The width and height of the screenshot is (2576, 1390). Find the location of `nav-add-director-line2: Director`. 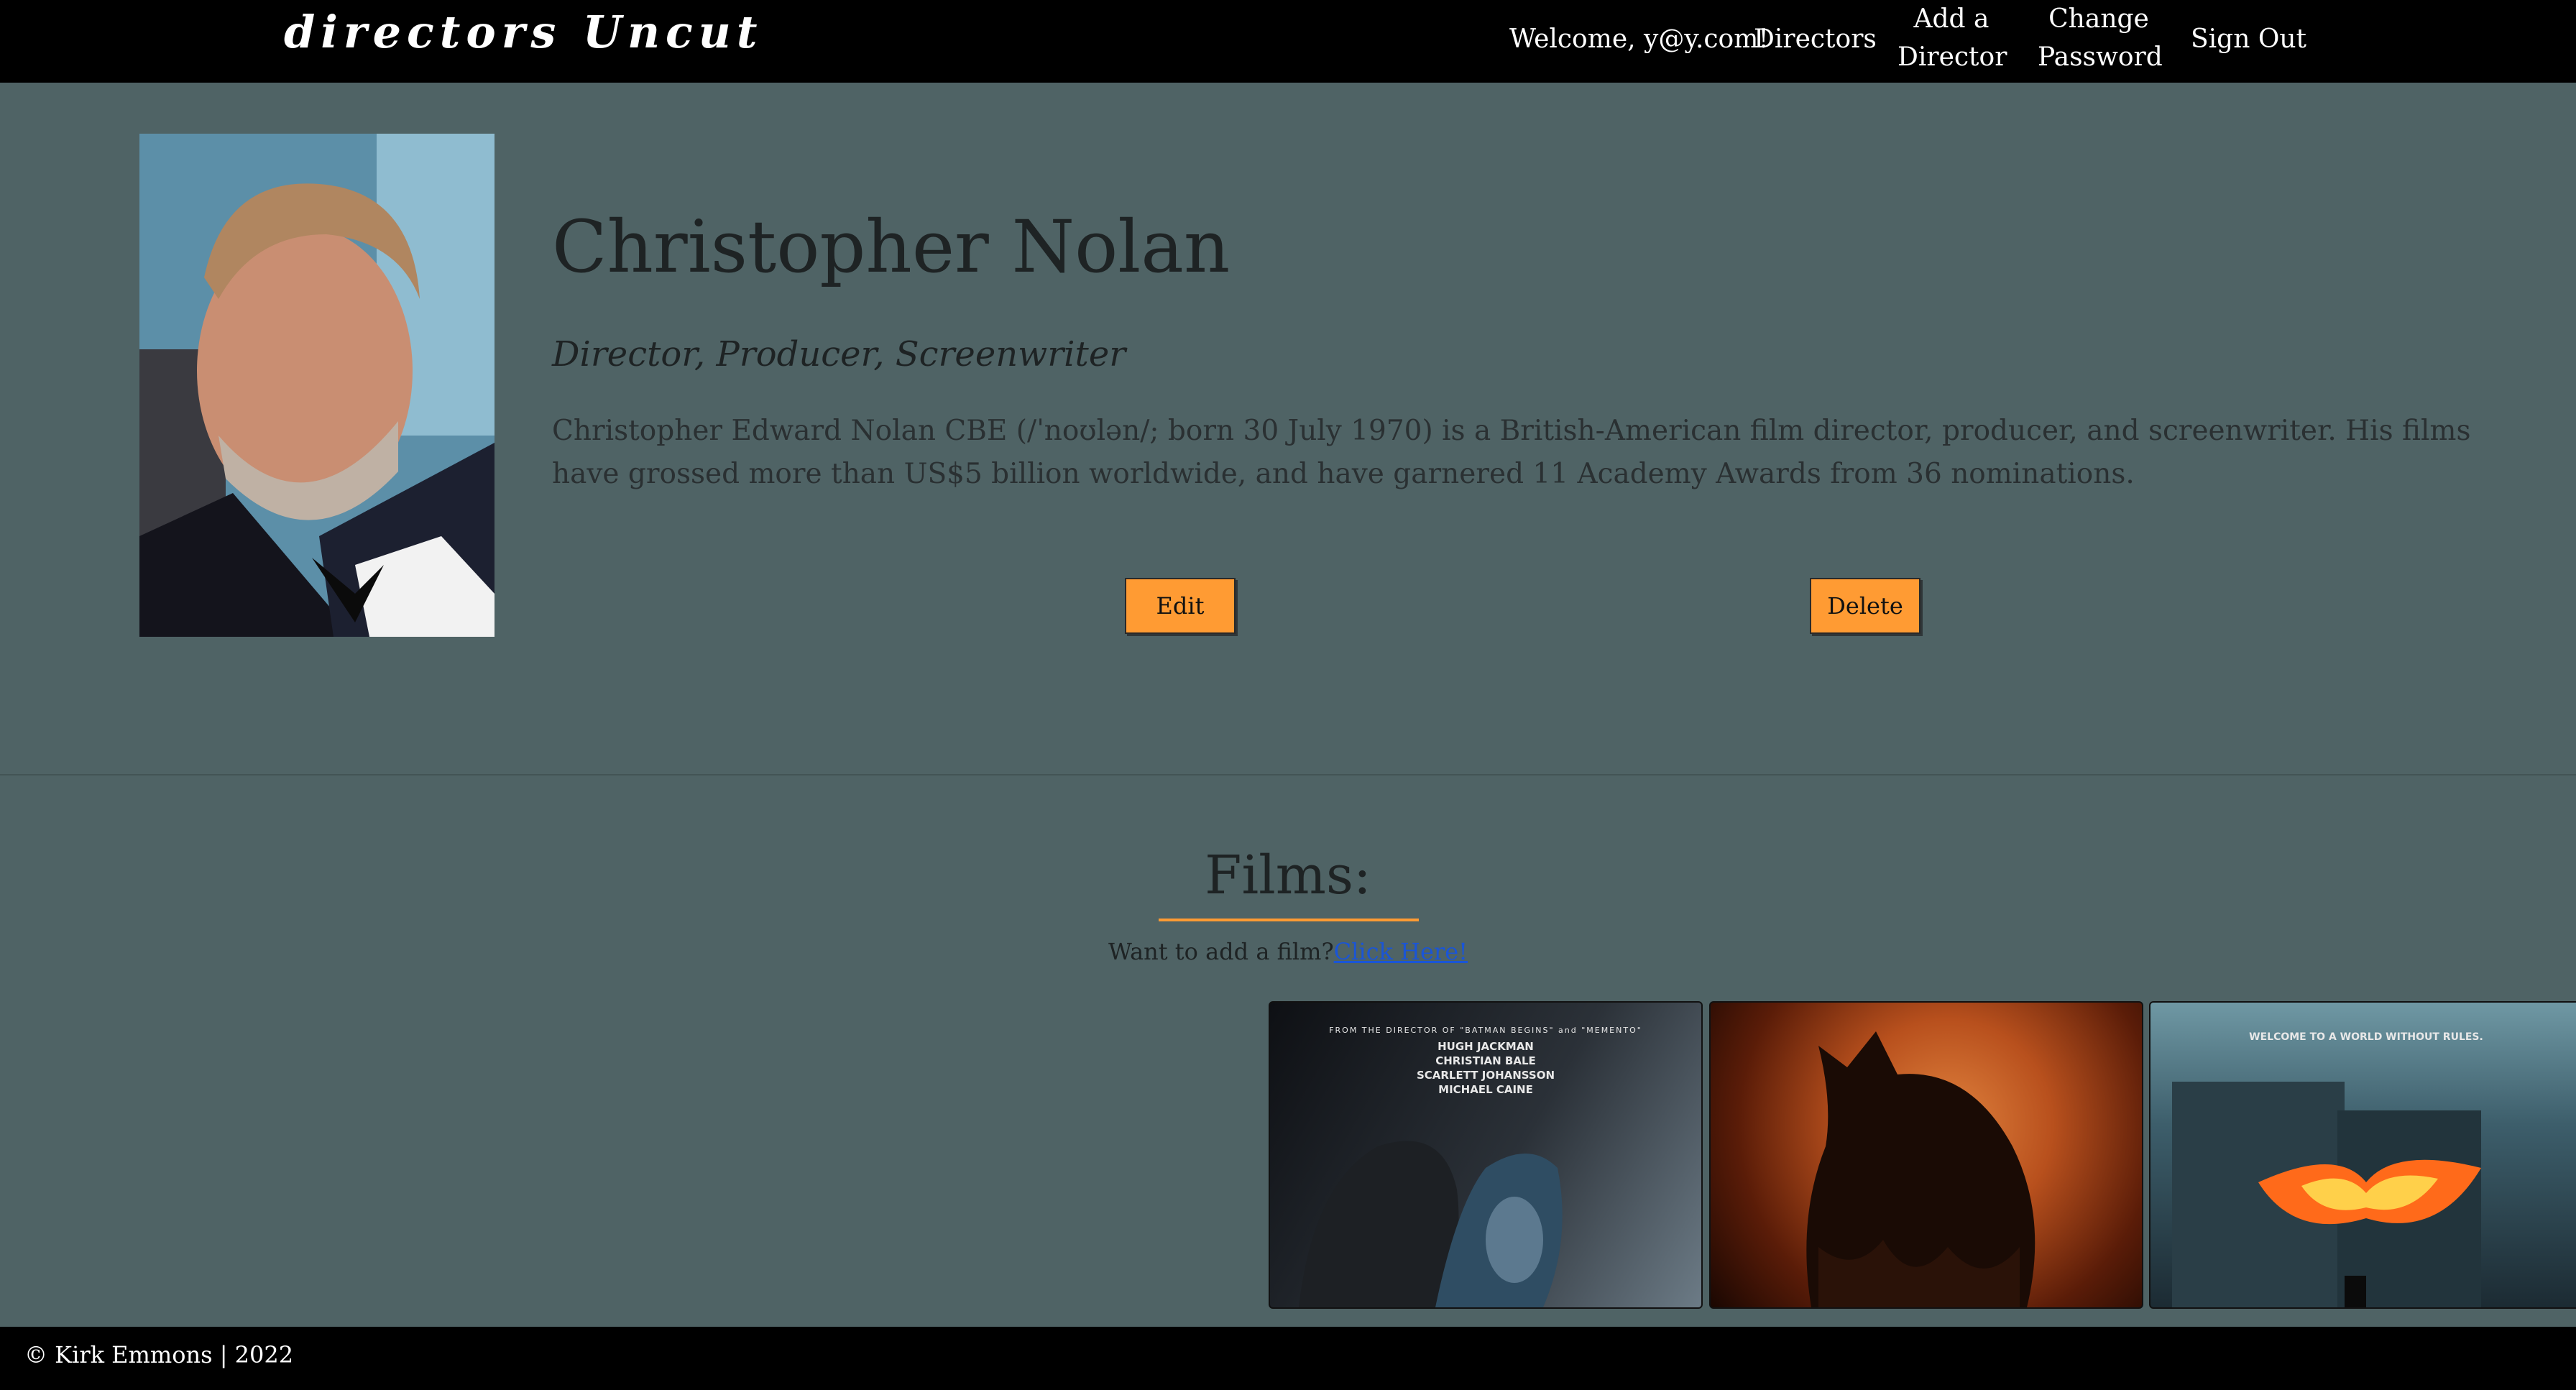

nav-add-director-line2: Director is located at coordinates (1952, 57).